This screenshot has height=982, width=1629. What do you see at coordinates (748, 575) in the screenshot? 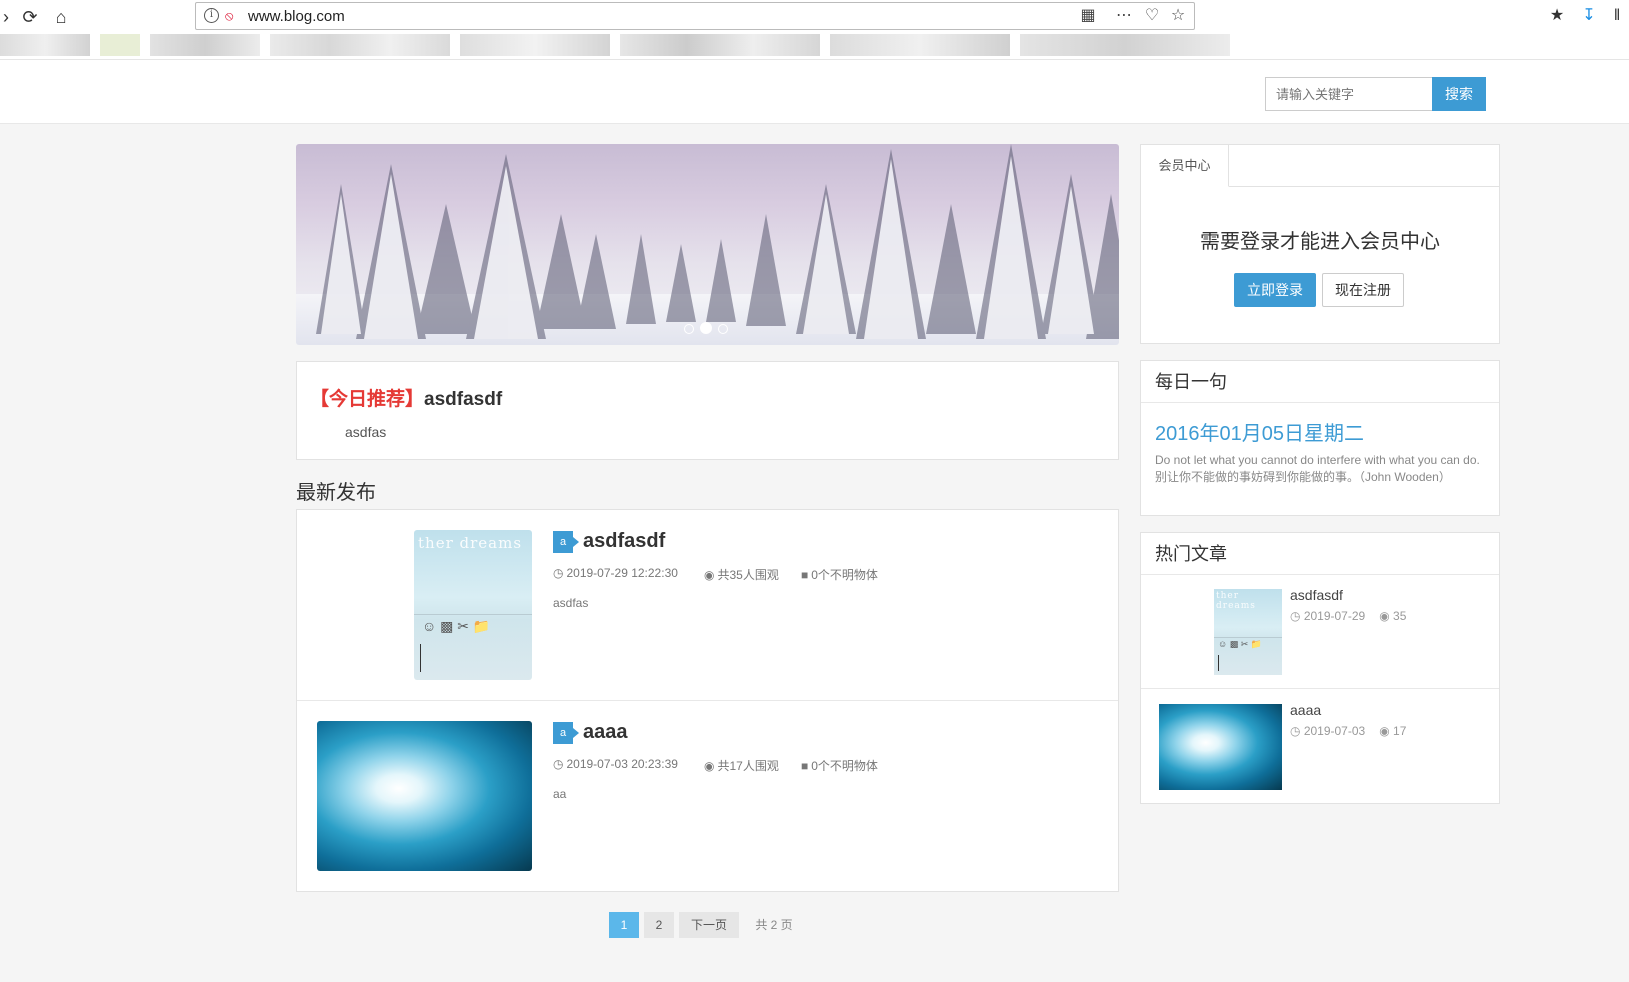
I see `post-views-text: 共35人围观` at bounding box center [748, 575].